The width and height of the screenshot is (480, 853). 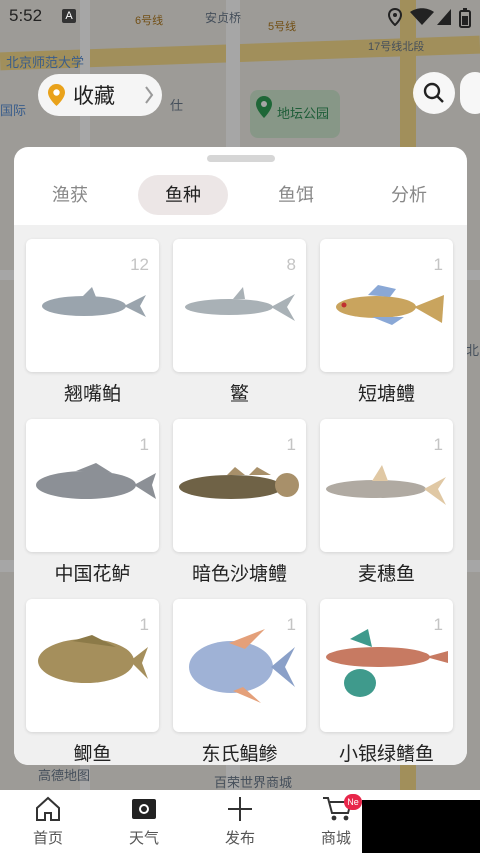 What do you see at coordinates (183, 195) in the screenshot?
I see `tab-species: 鱼种` at bounding box center [183, 195].